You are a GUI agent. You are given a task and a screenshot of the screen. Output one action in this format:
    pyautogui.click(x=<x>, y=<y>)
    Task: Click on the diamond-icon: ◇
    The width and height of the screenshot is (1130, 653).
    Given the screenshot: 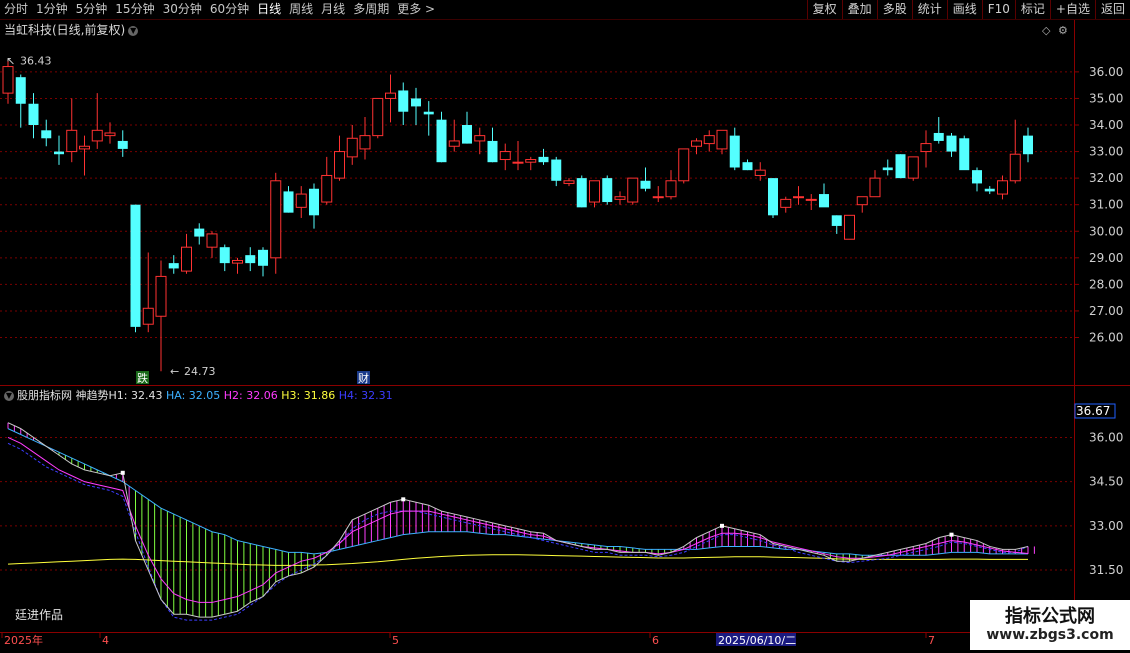 What is the action you would take?
    pyautogui.click(x=1046, y=30)
    